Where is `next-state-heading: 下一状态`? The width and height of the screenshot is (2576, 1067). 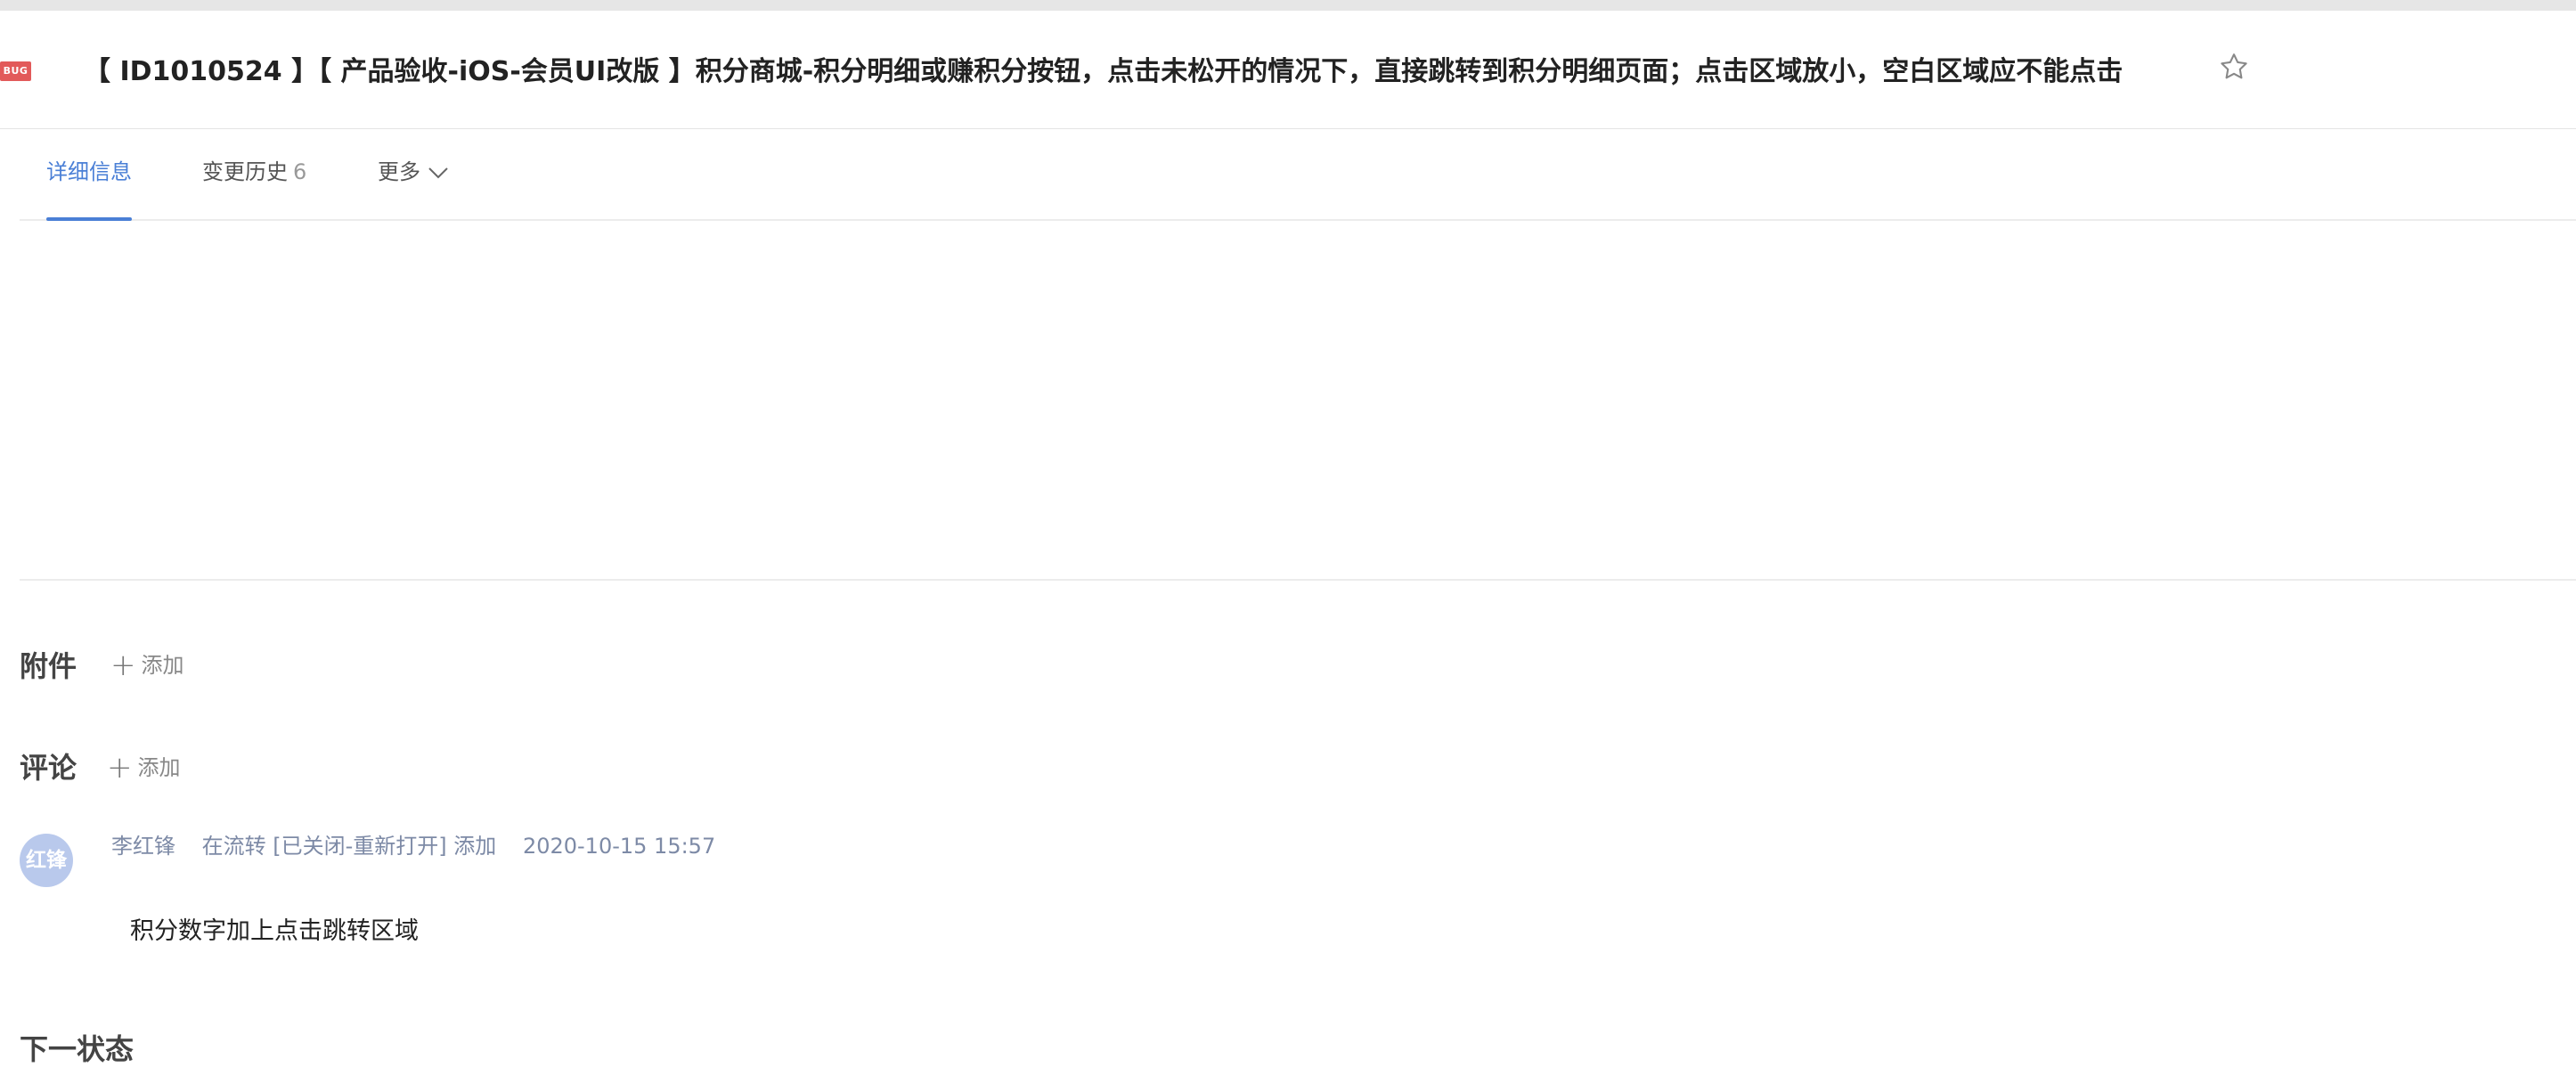
next-state-heading: 下一状态 is located at coordinates (77, 1049).